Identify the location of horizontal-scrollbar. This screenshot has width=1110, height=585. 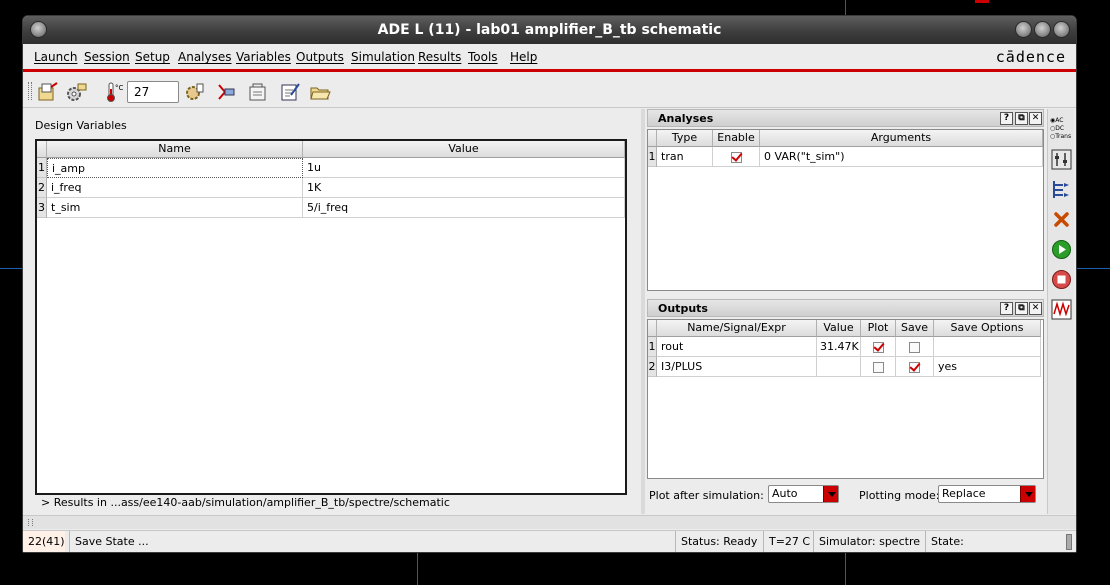
(549, 522).